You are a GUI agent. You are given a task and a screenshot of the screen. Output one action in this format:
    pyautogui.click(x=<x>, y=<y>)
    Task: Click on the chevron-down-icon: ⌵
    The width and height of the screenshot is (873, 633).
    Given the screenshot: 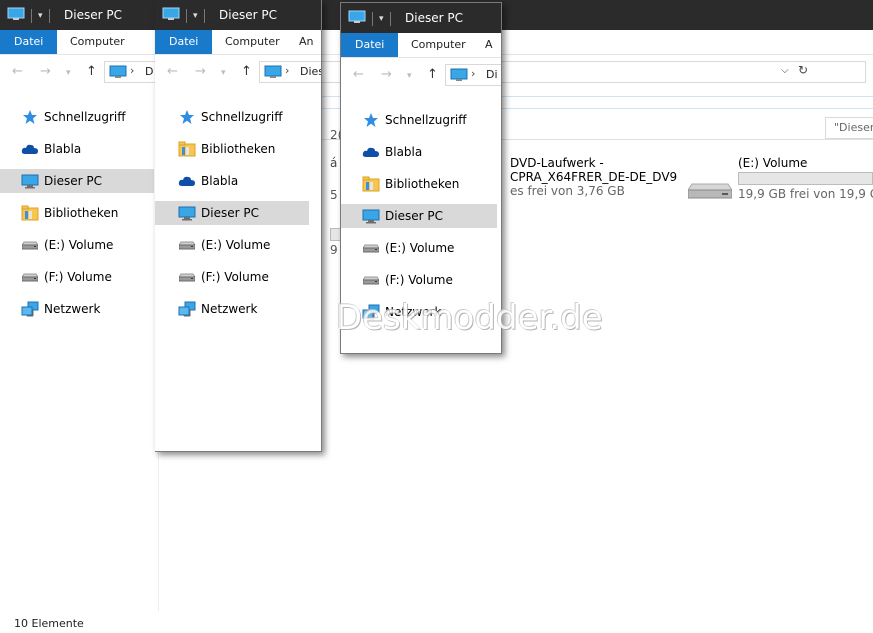 What is the action you would take?
    pyautogui.click(x=785, y=70)
    